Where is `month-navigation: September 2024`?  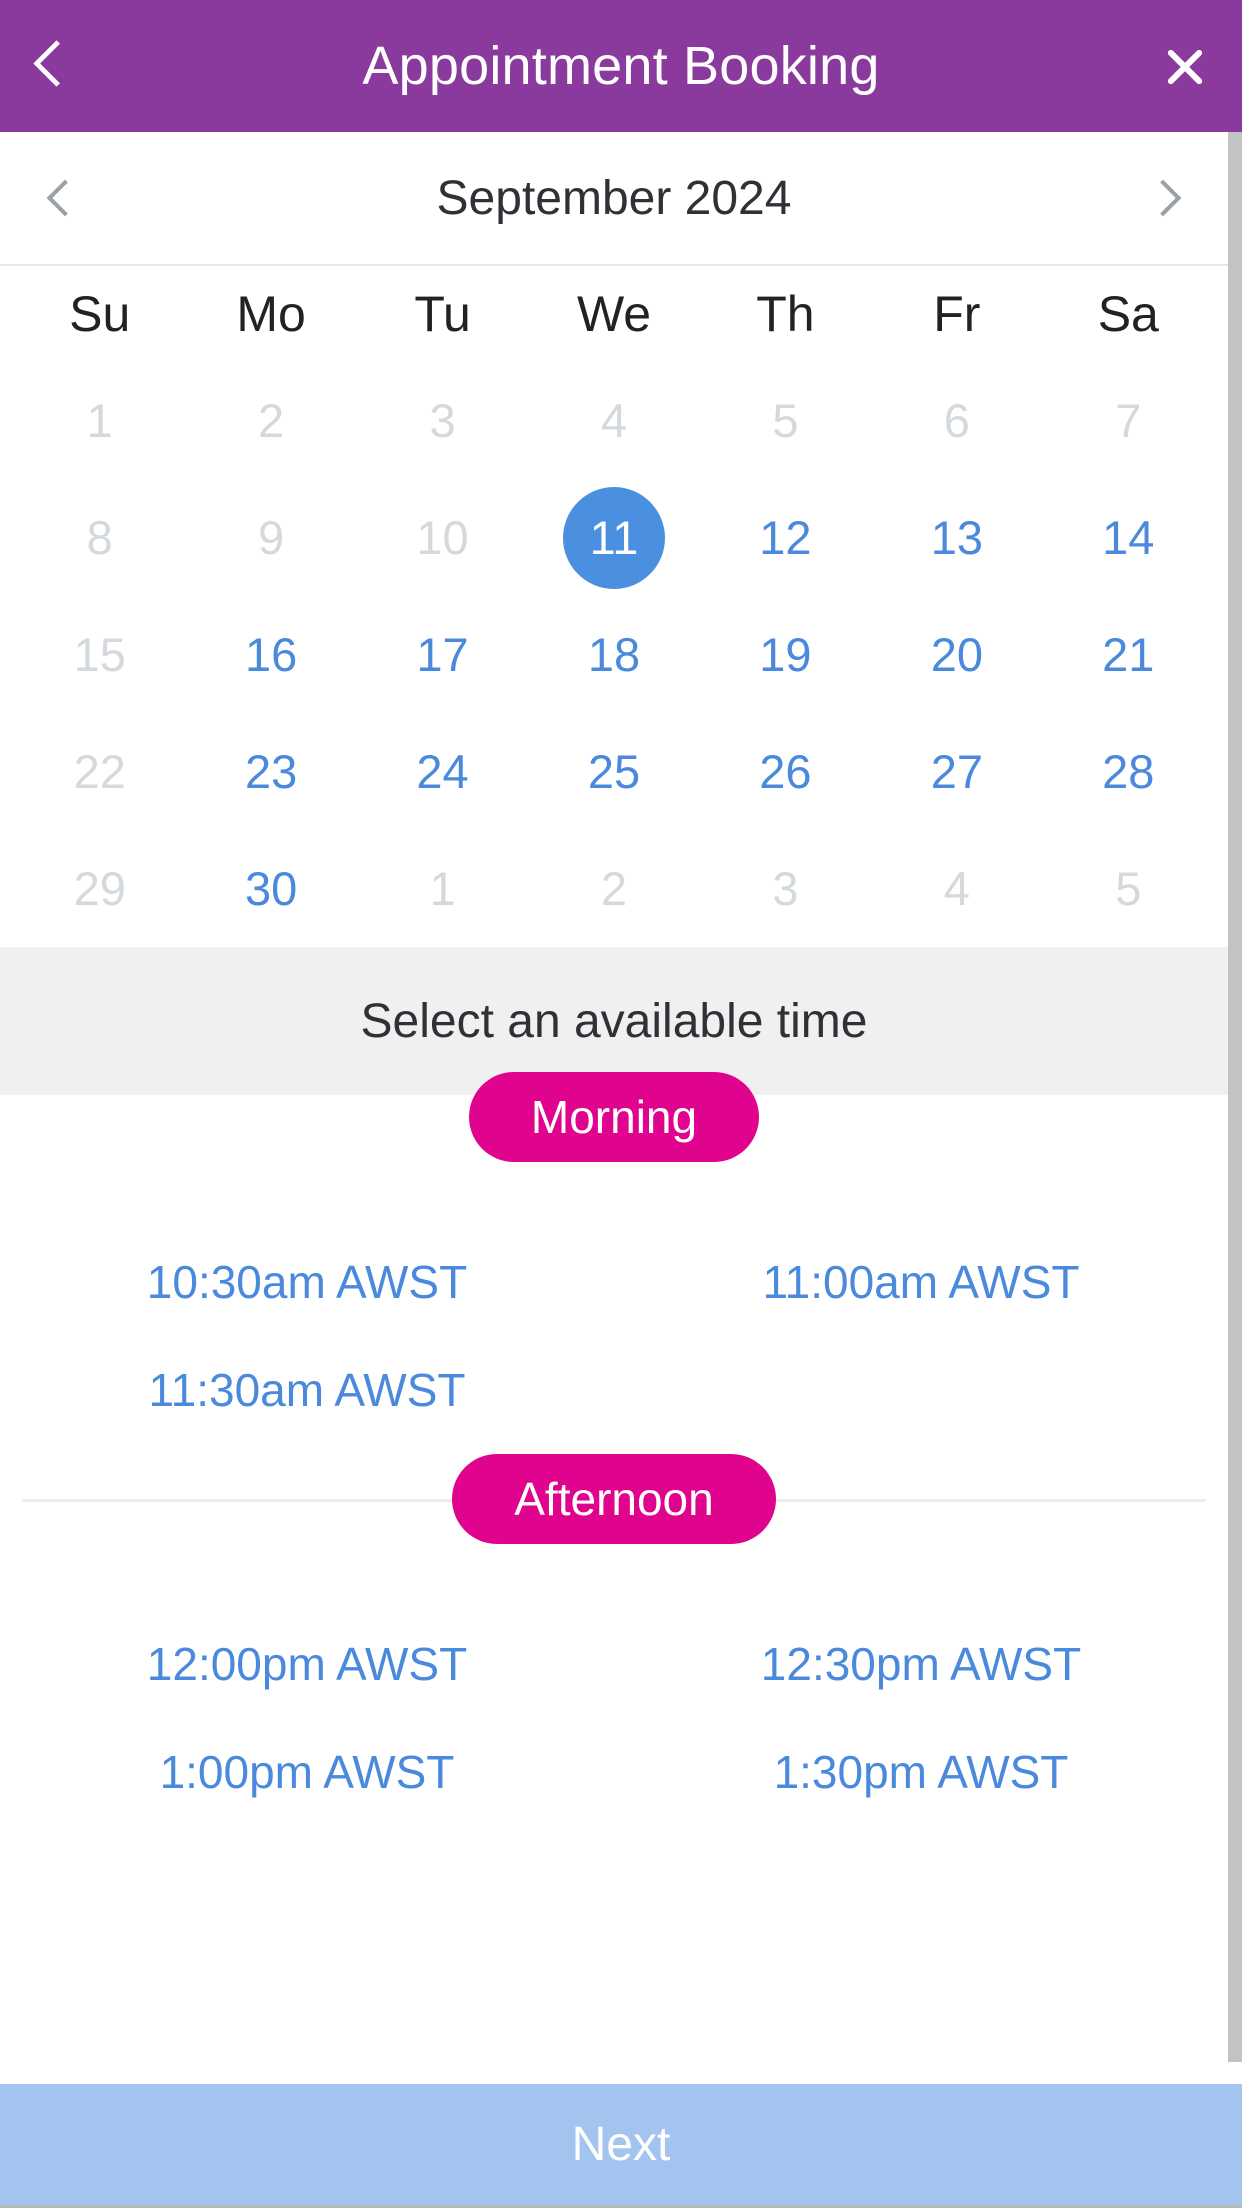
month-navigation: September 2024 is located at coordinates (614, 199).